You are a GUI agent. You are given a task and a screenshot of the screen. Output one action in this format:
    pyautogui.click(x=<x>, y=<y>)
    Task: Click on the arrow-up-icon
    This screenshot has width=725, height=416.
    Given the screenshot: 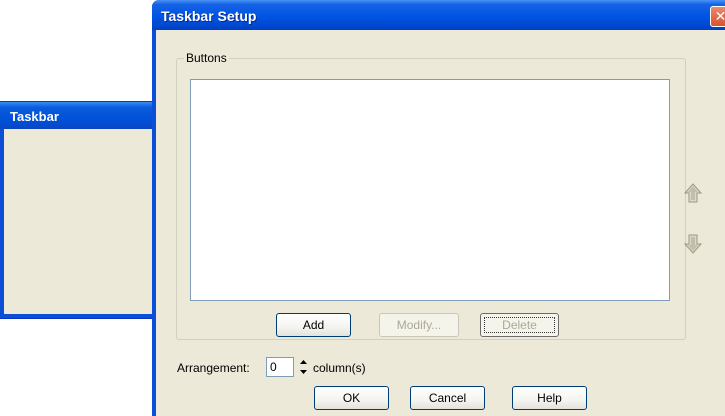 What is the action you would take?
    pyautogui.click(x=693, y=193)
    